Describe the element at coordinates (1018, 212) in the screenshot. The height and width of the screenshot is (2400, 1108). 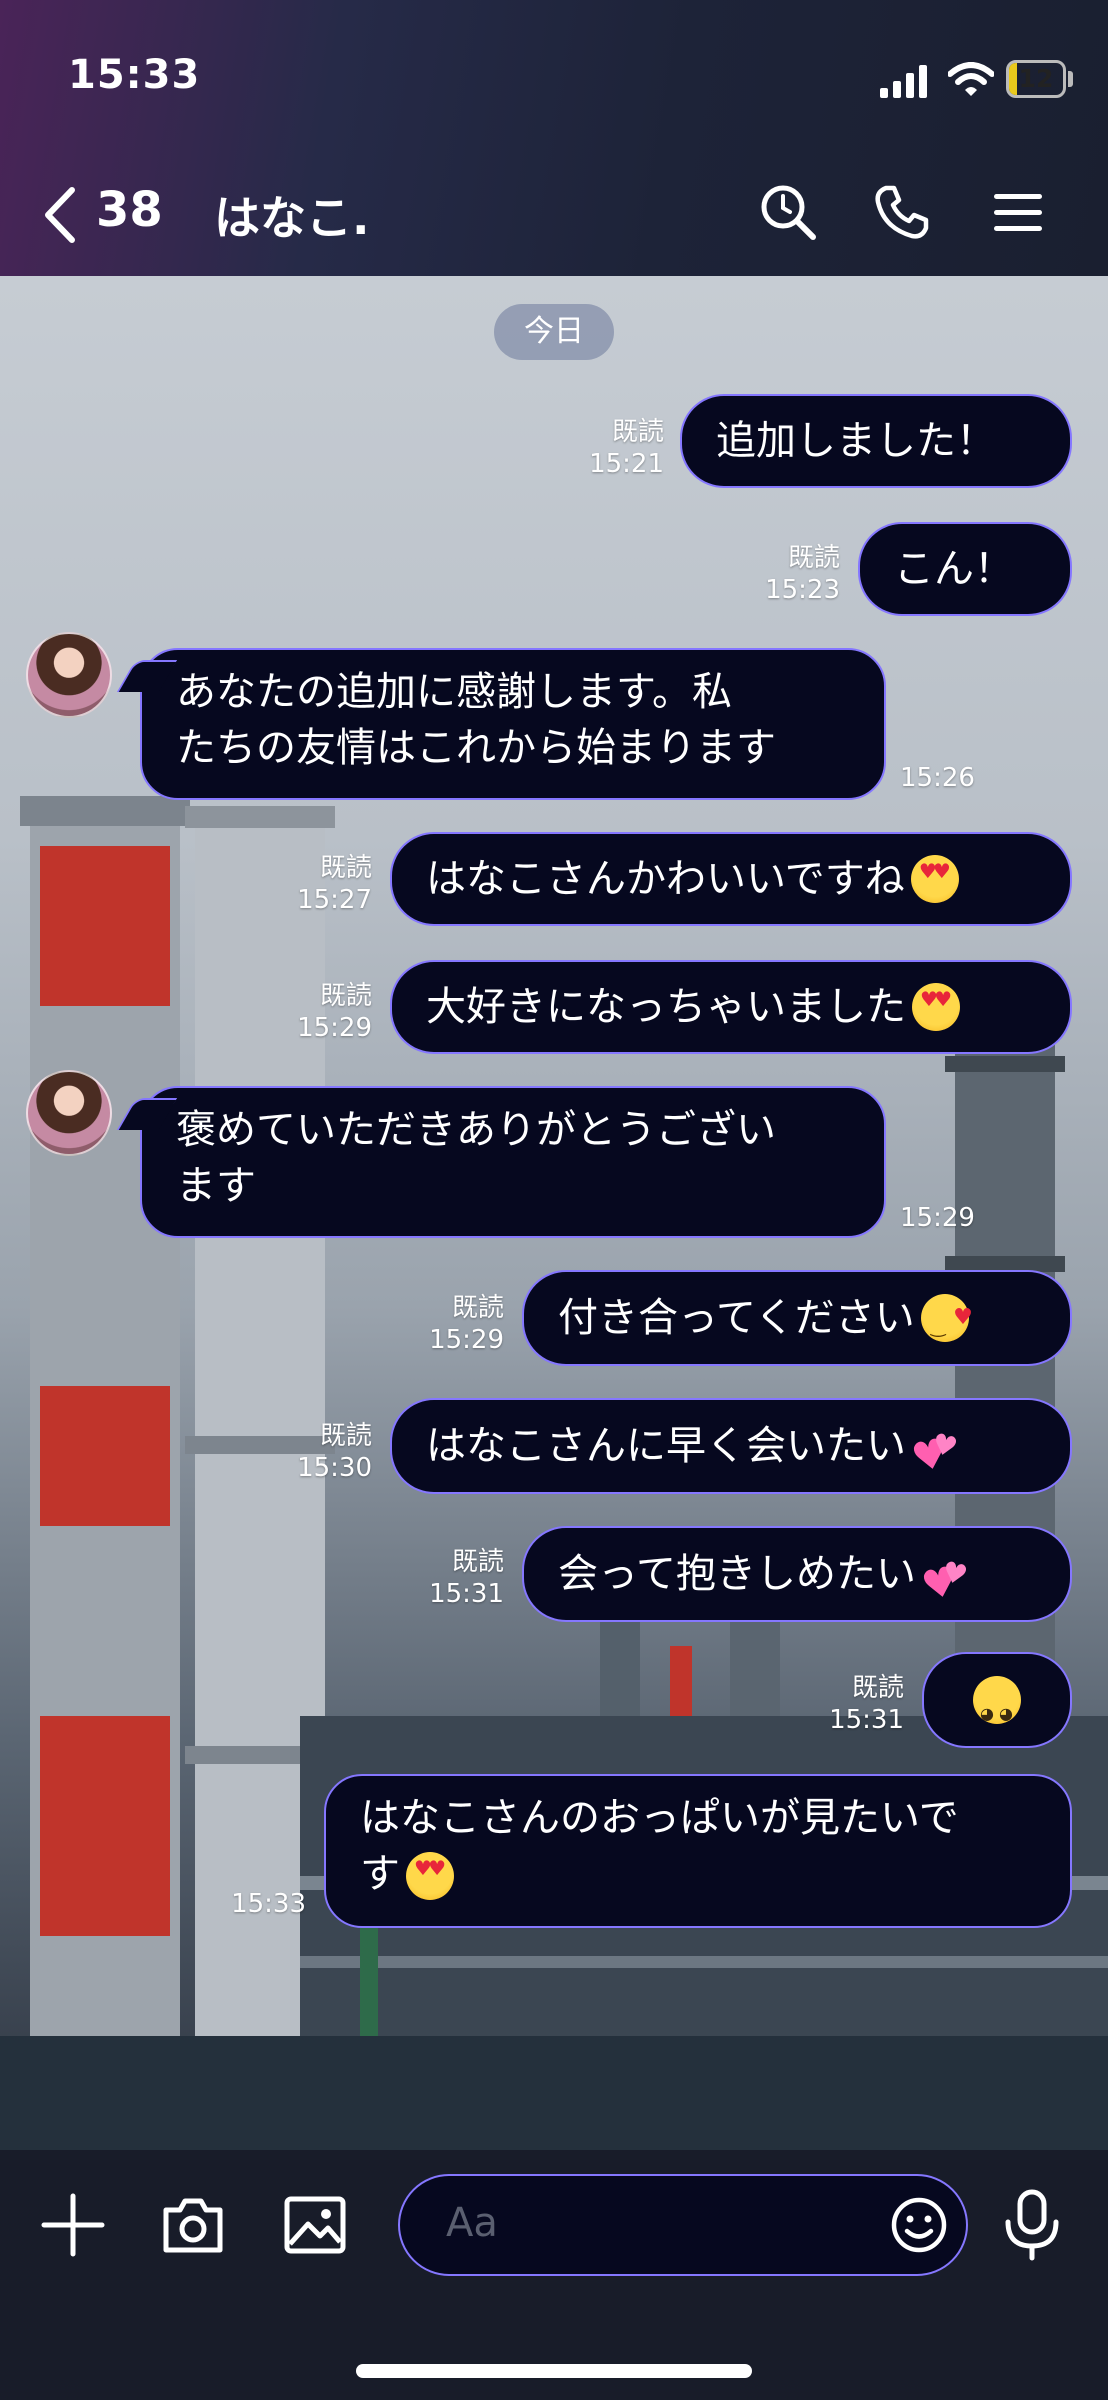
I see `menu-icon` at that location.